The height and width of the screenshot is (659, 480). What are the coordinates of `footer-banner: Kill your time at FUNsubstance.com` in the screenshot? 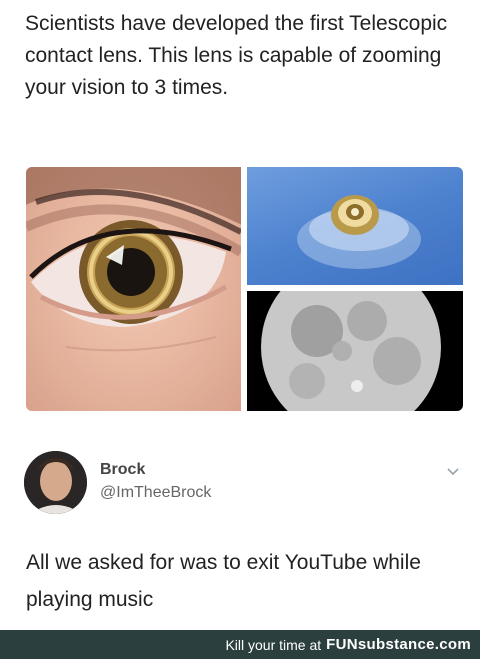 It's located at (240, 644).